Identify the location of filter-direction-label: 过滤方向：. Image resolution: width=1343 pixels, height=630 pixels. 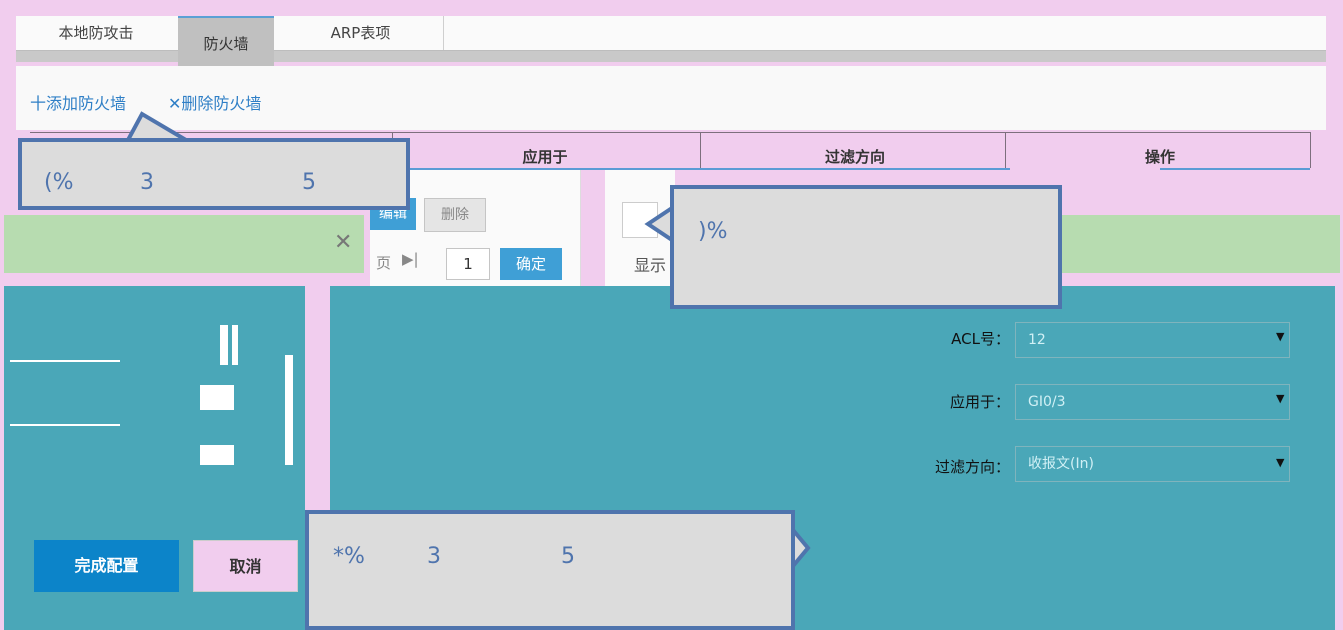
(972, 467).